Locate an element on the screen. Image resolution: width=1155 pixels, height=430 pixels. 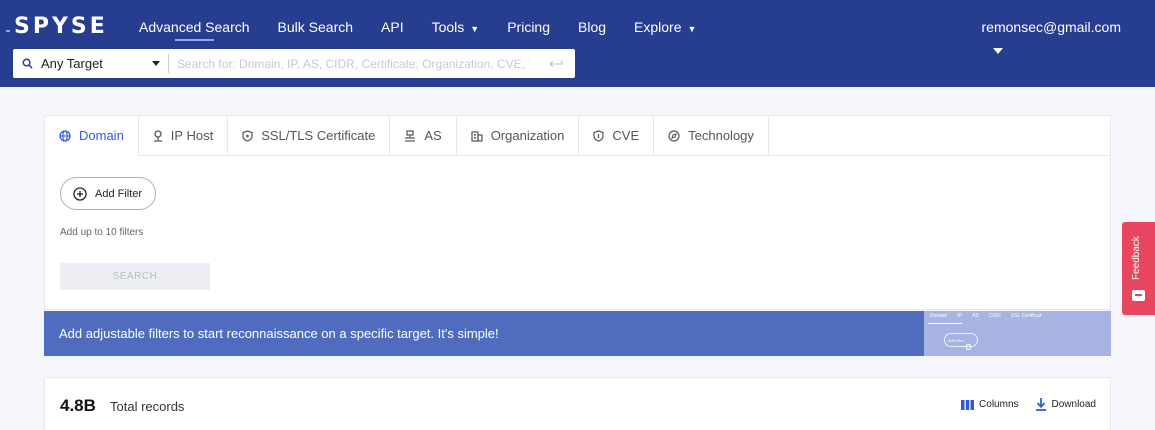
columns-icon is located at coordinates (968, 404).